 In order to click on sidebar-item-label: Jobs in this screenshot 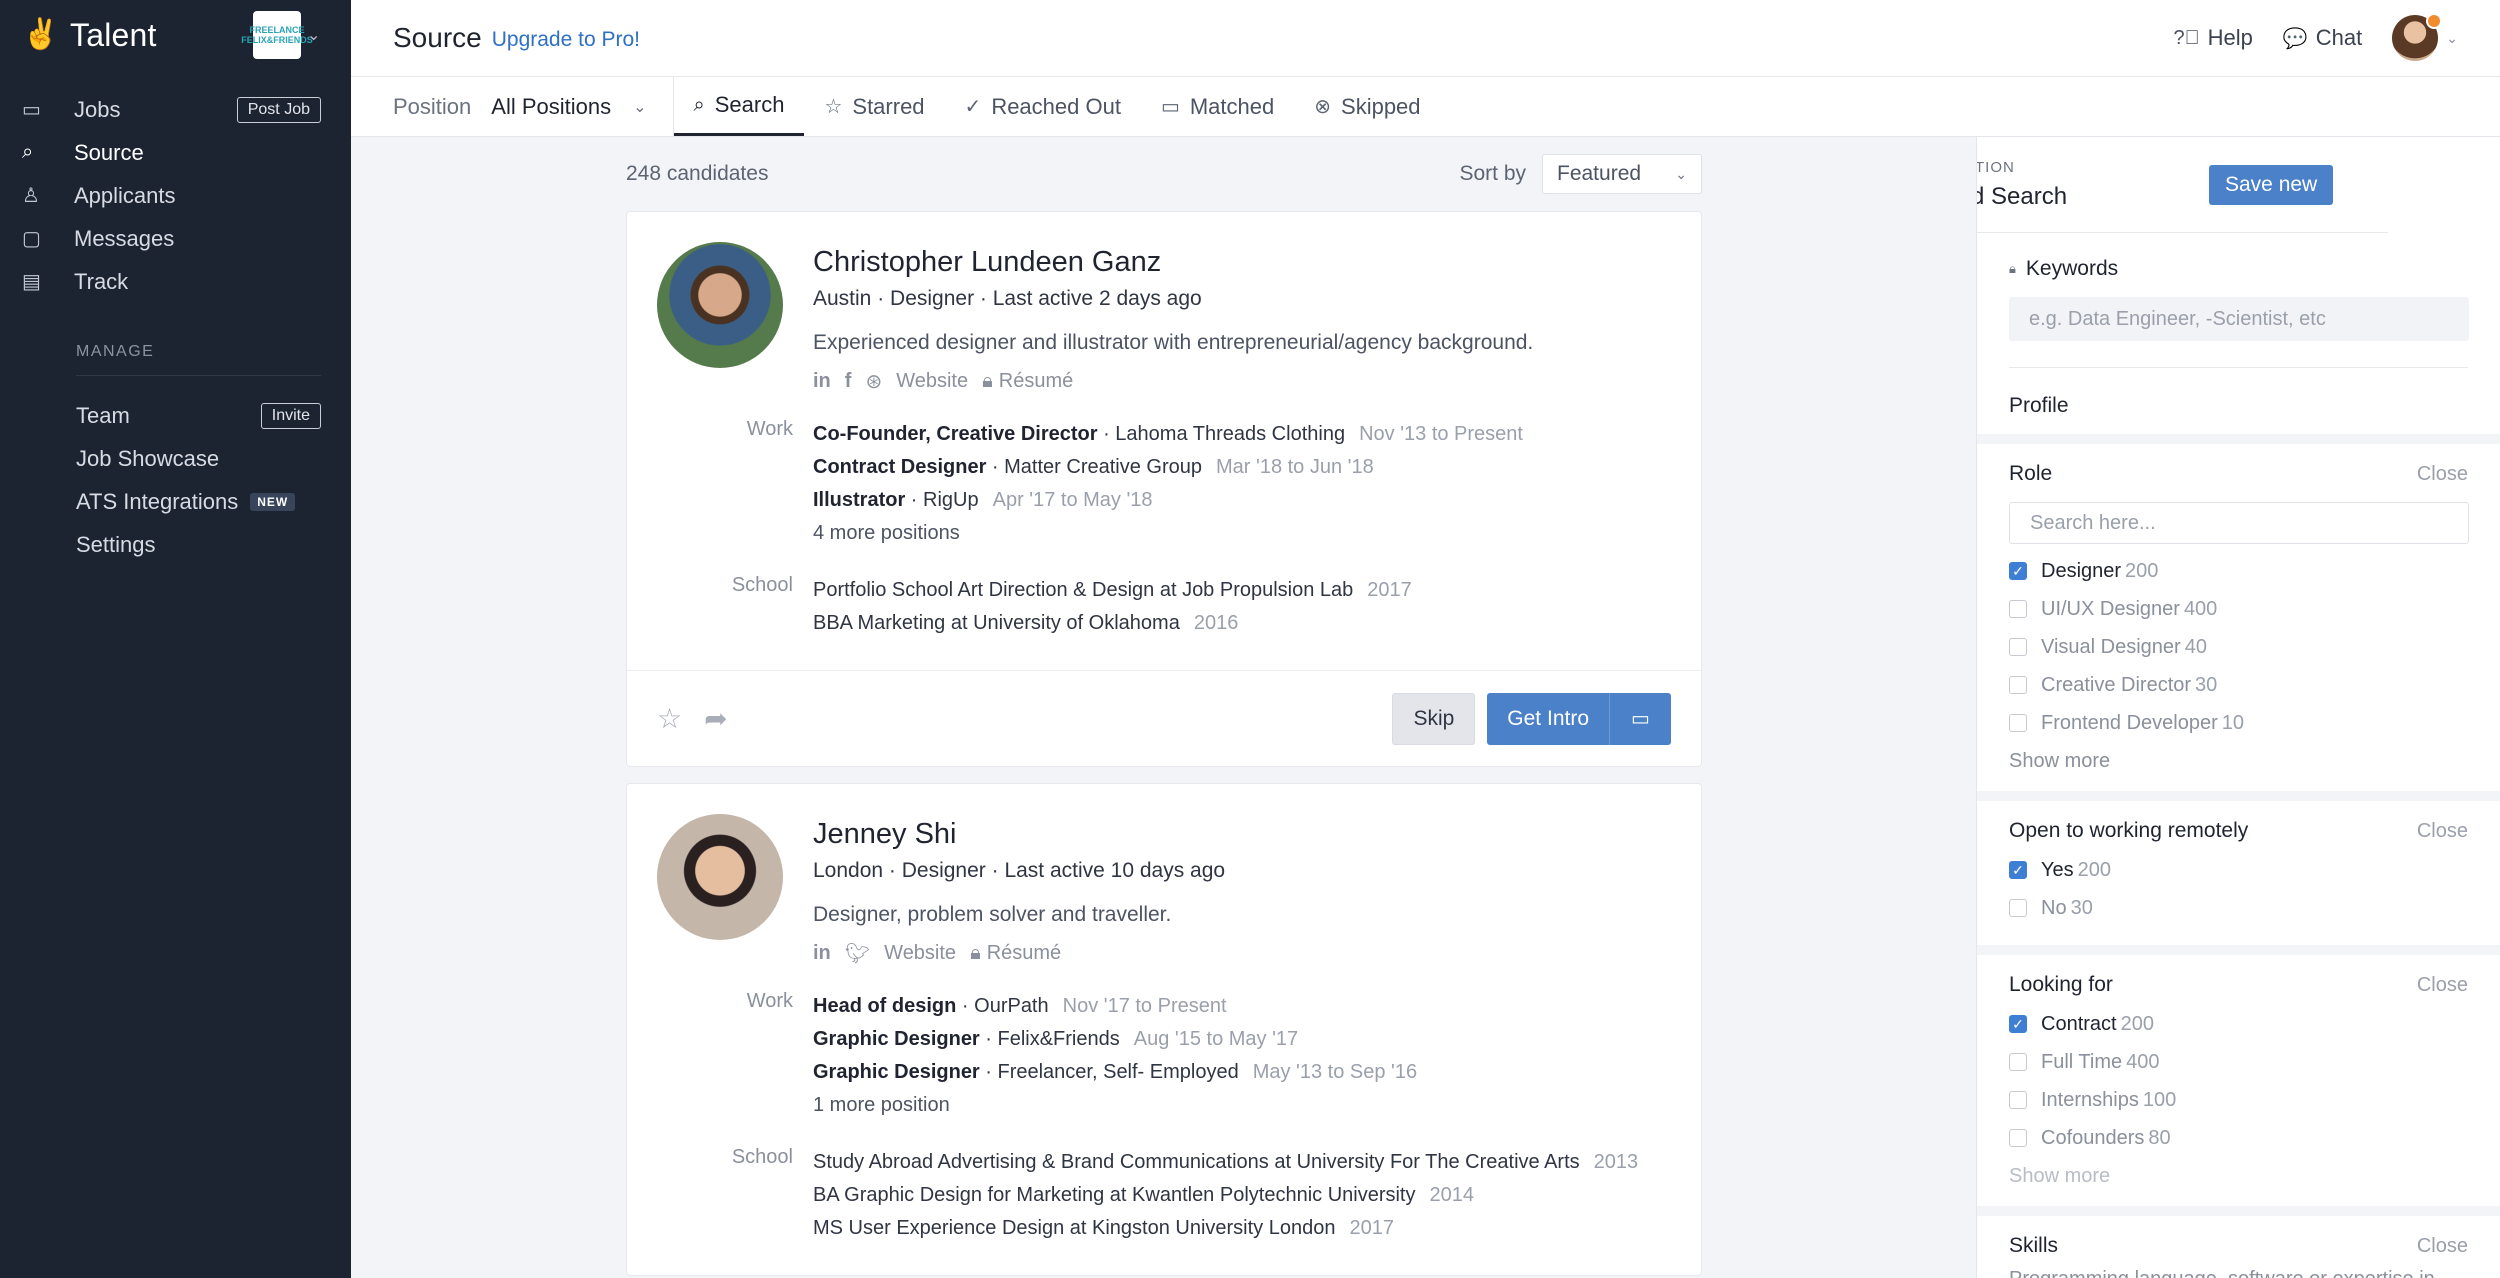, I will do `click(97, 109)`.